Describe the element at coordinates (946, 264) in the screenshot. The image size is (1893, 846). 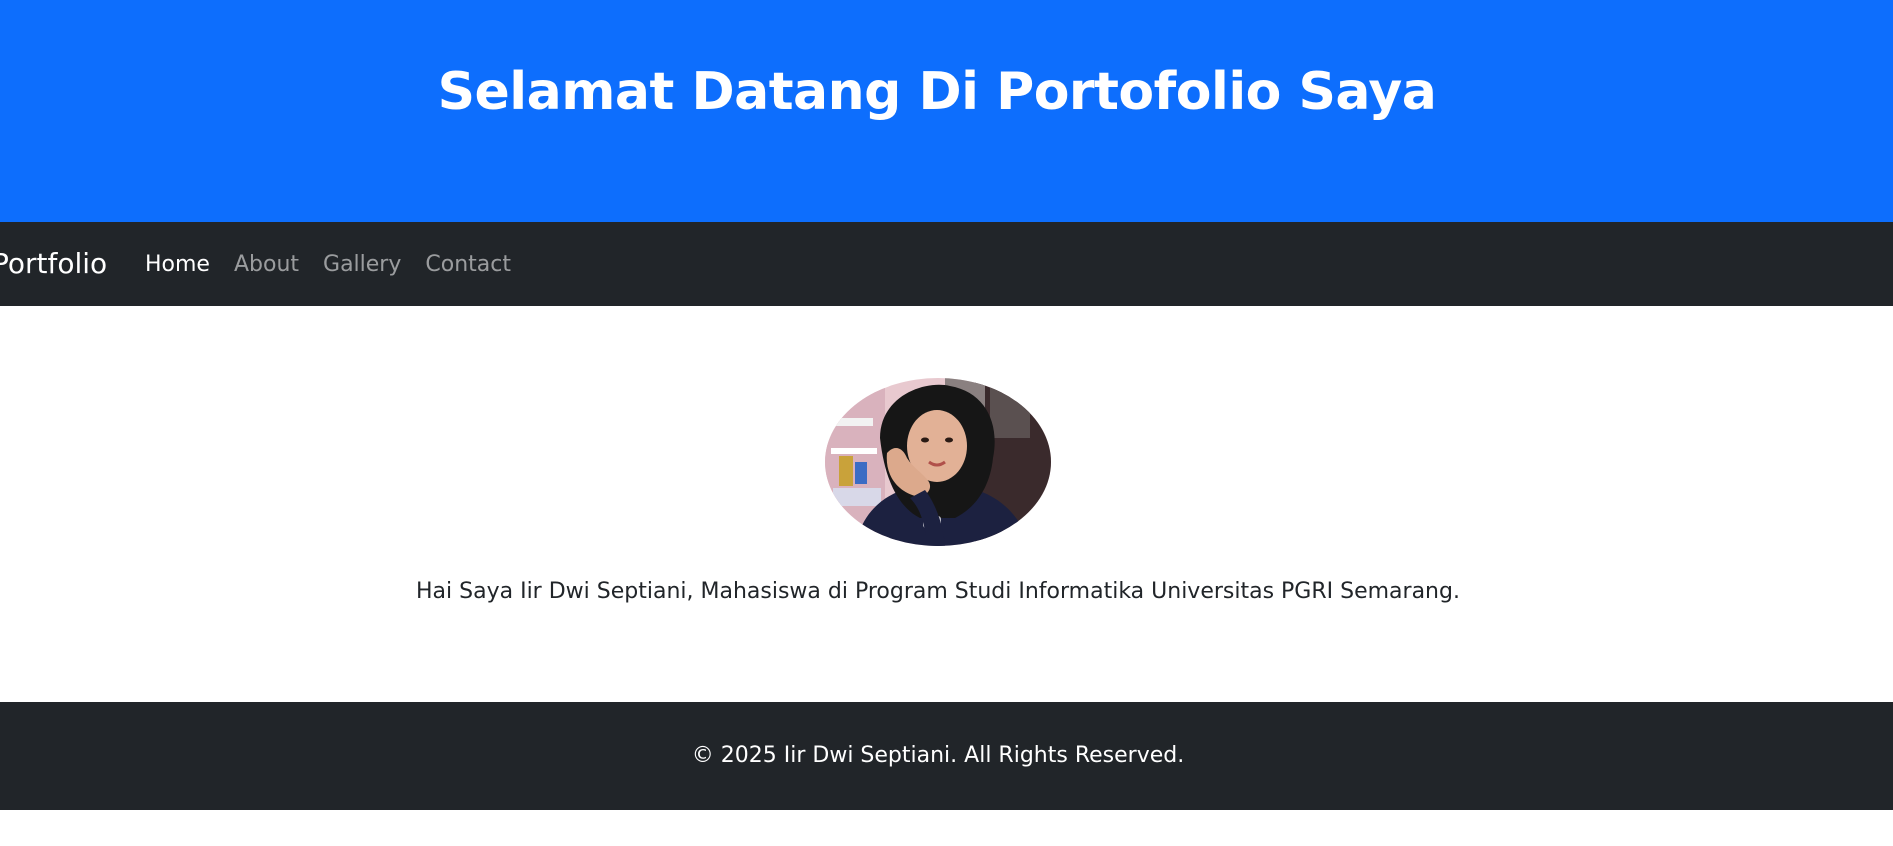
I see `navbar: Portfolio Home About Gallery Contact` at that location.